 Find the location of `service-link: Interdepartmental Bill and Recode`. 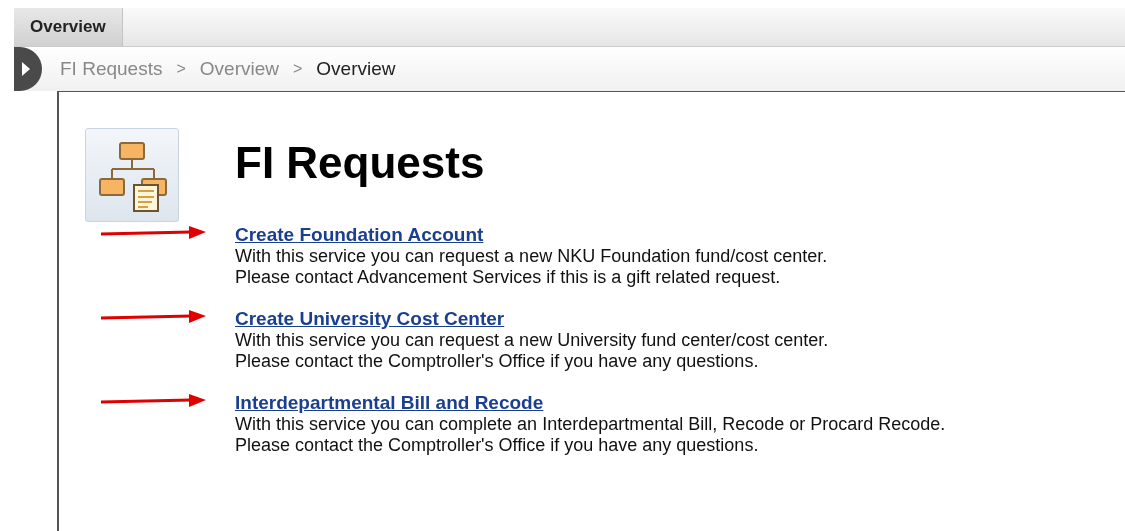

service-link: Interdepartmental Bill and Recode is located at coordinates (389, 402).